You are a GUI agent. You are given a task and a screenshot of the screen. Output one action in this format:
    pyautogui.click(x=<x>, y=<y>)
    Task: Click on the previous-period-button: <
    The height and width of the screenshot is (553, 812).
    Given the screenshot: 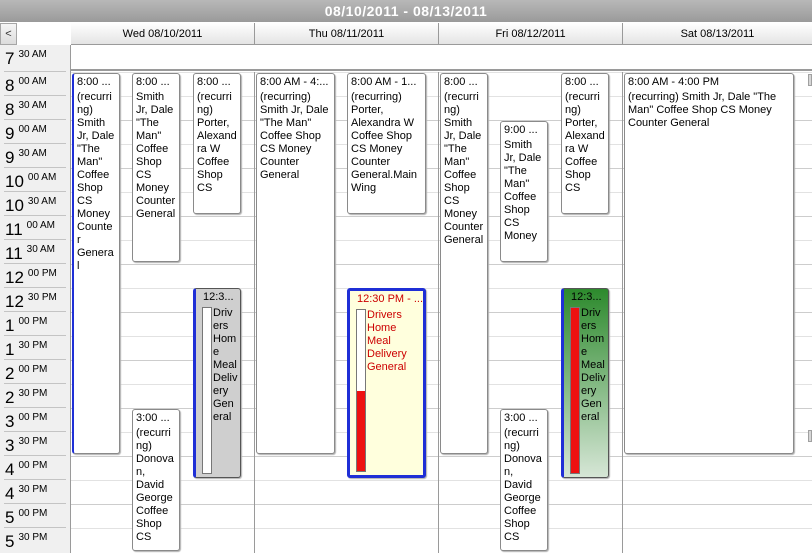 What is the action you would take?
    pyautogui.click(x=8, y=34)
    